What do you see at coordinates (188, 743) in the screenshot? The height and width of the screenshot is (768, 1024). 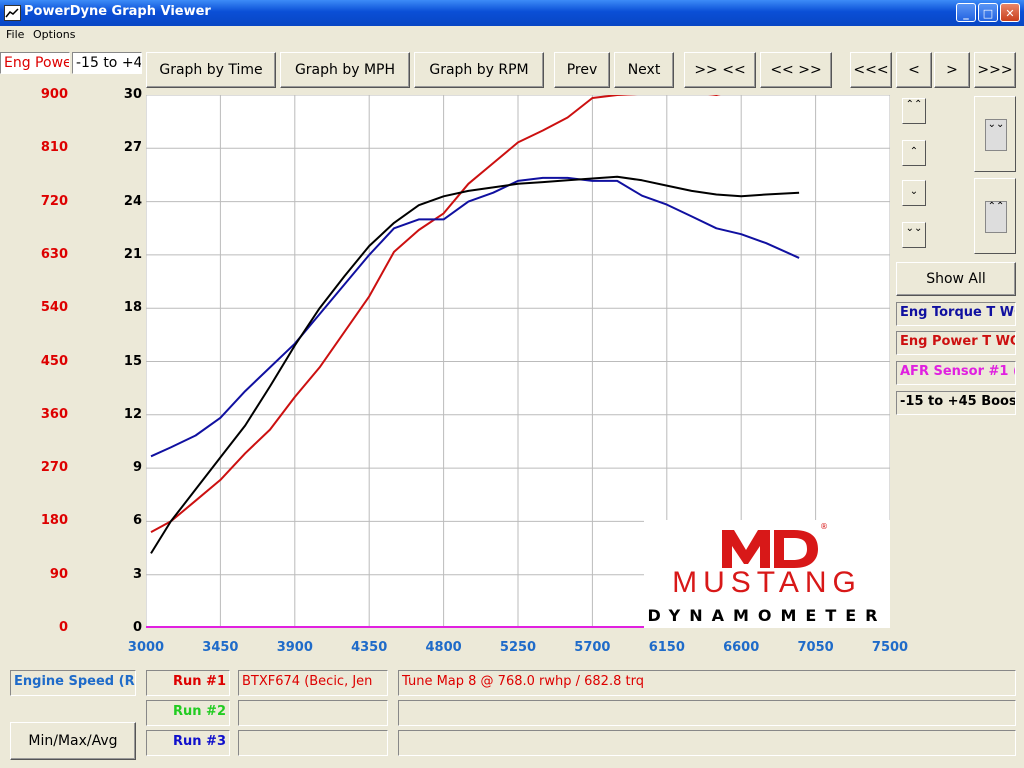 I see `run-3-label: Run #3` at bounding box center [188, 743].